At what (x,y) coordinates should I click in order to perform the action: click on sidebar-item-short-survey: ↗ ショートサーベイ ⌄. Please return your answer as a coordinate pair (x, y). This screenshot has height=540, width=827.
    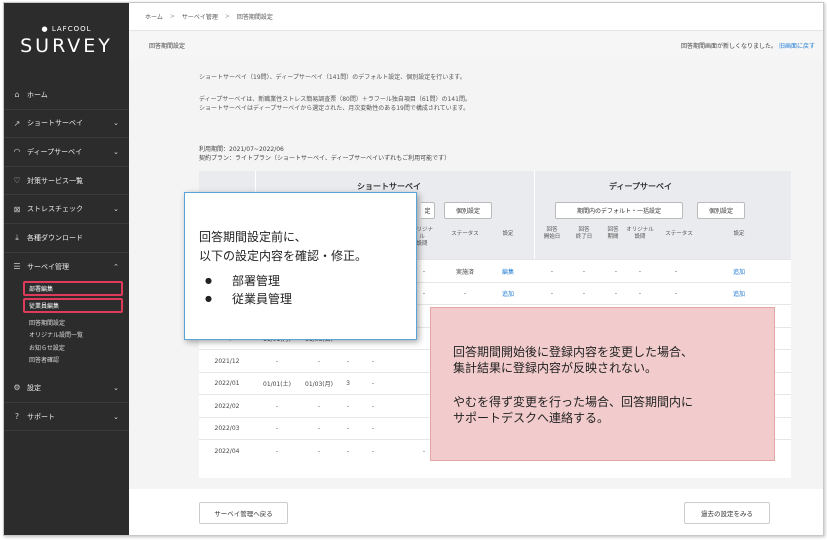
    Looking at the image, I should click on (66, 124).